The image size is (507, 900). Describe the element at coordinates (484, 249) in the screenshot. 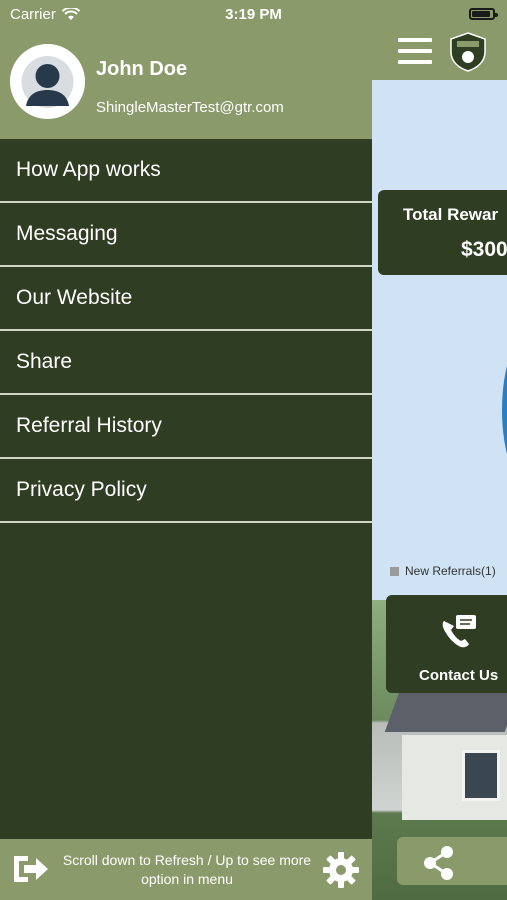

I see `rewards-value: $300` at that location.